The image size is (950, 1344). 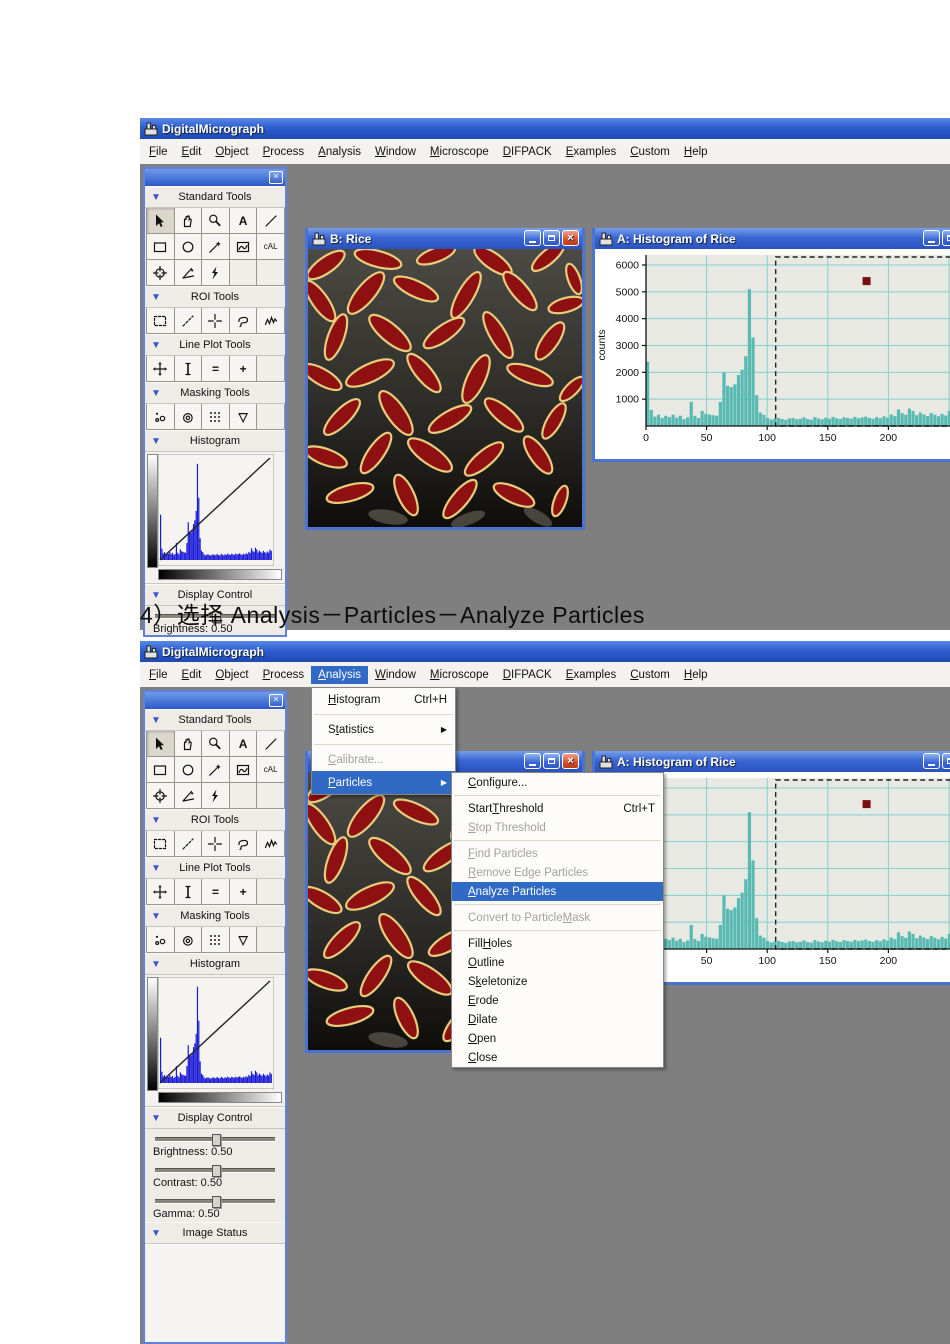 I want to click on text-tool: A, so click(x=243, y=743).